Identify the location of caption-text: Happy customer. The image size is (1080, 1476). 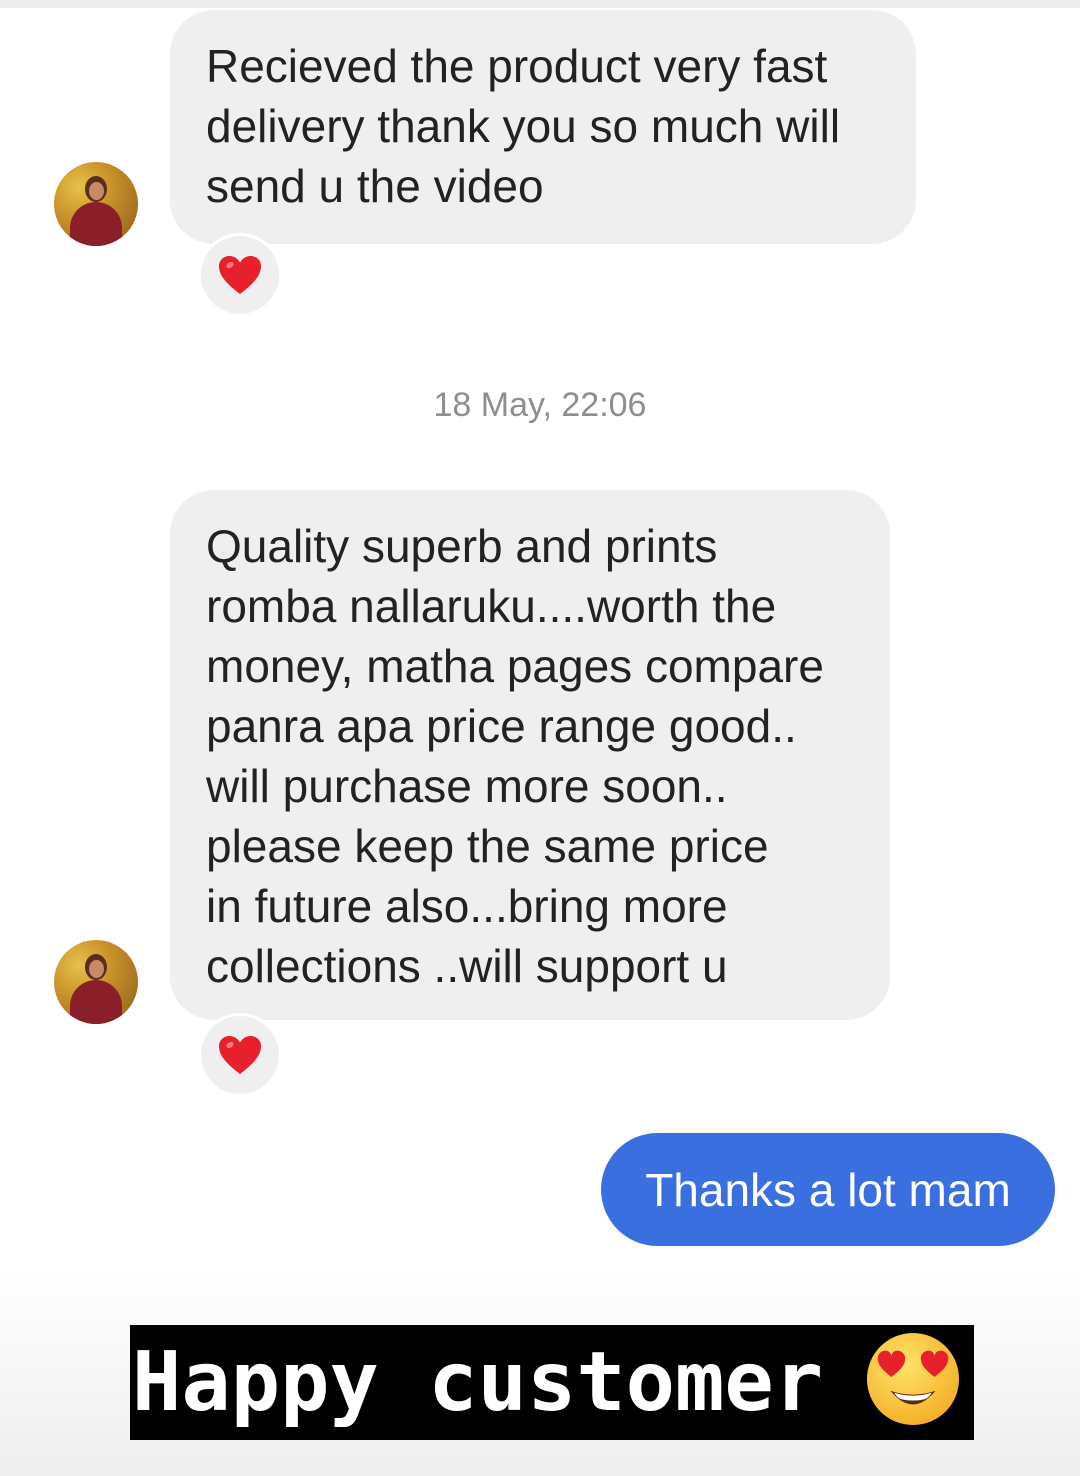
(478, 1382).